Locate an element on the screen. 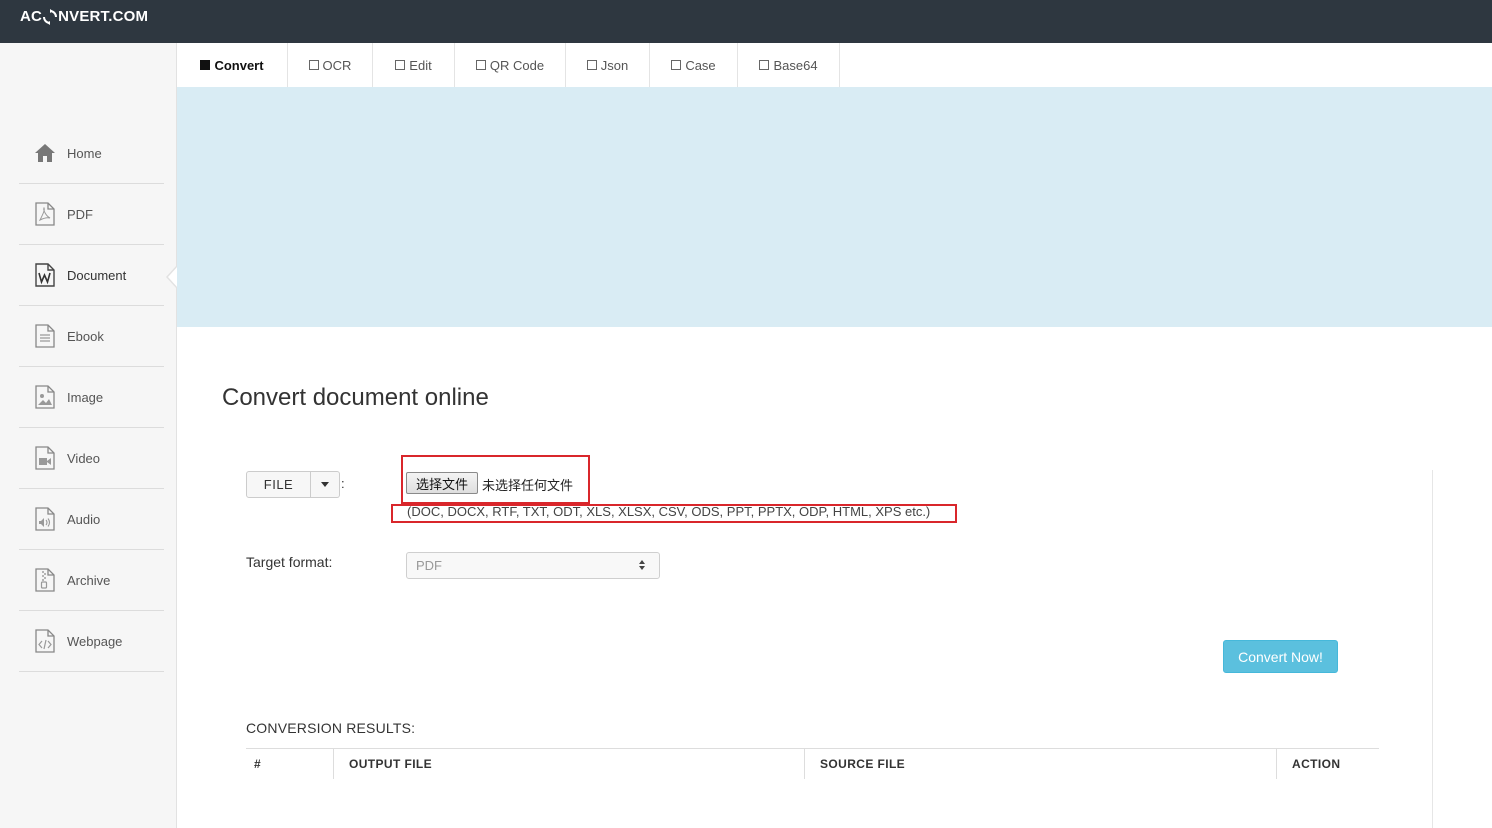  sidebar-item-ebook: Ebook is located at coordinates (91, 336).